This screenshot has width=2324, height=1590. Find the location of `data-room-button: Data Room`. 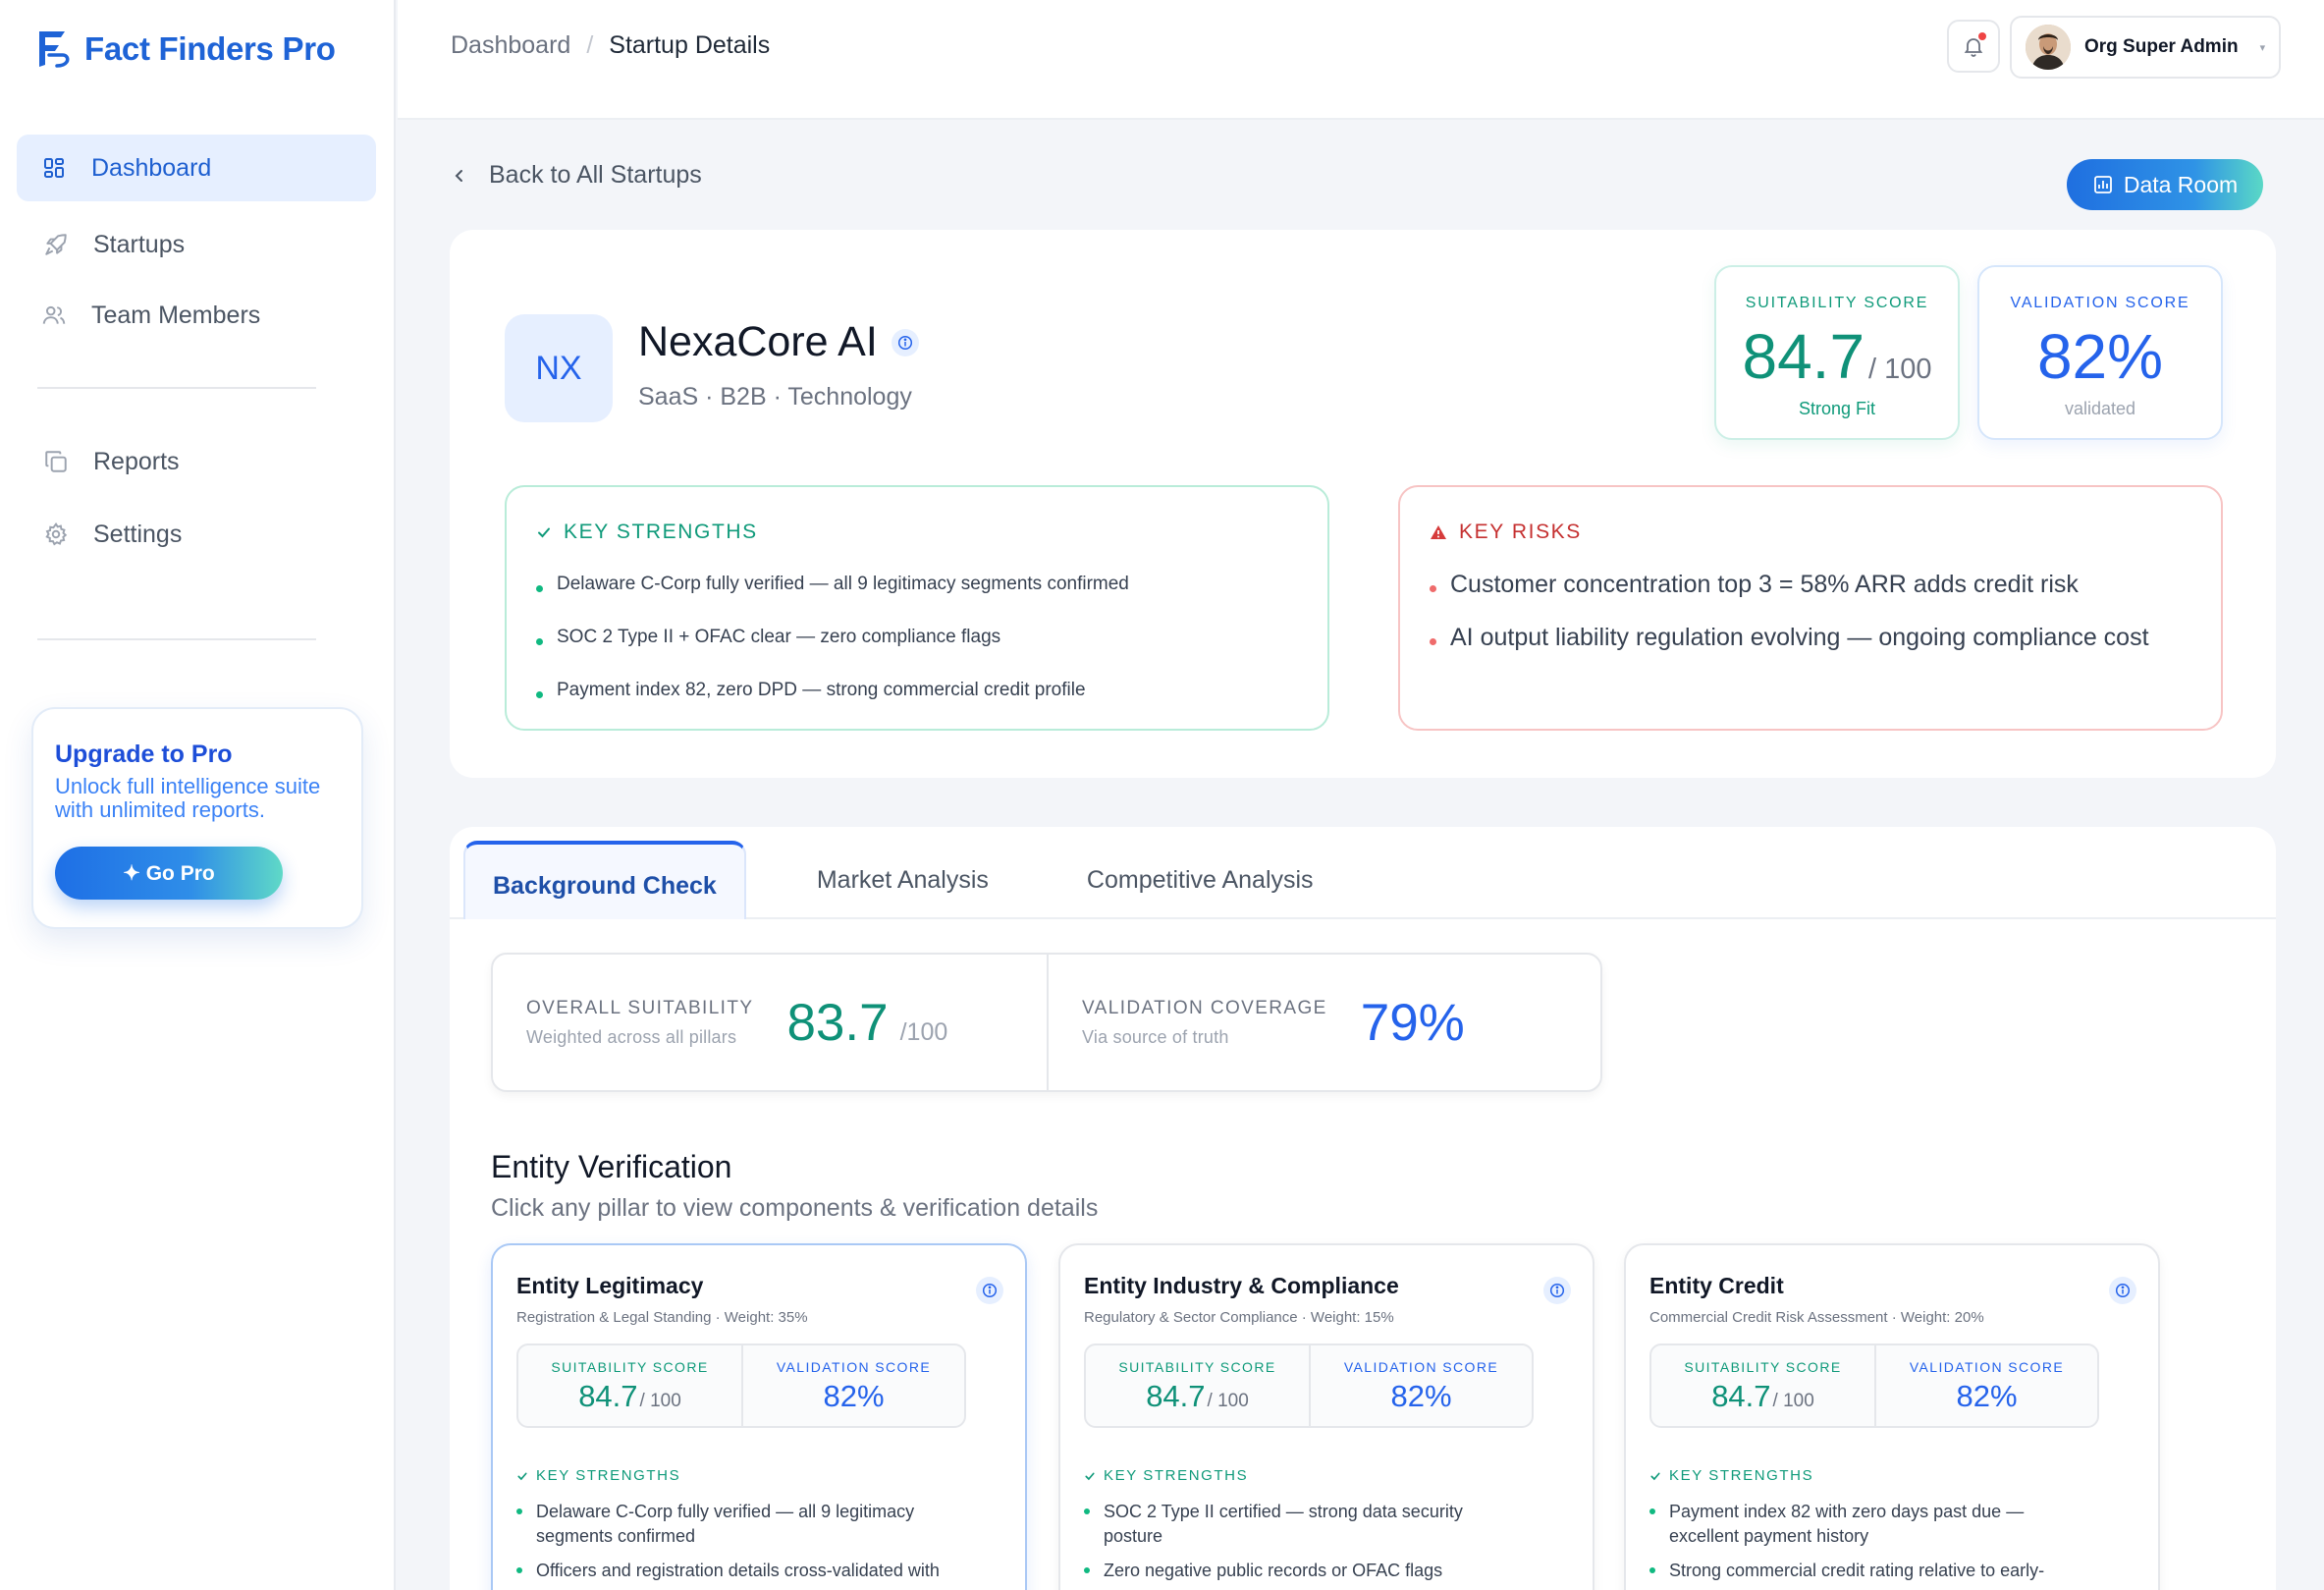

data-room-button: Data Room is located at coordinates (2165, 184).